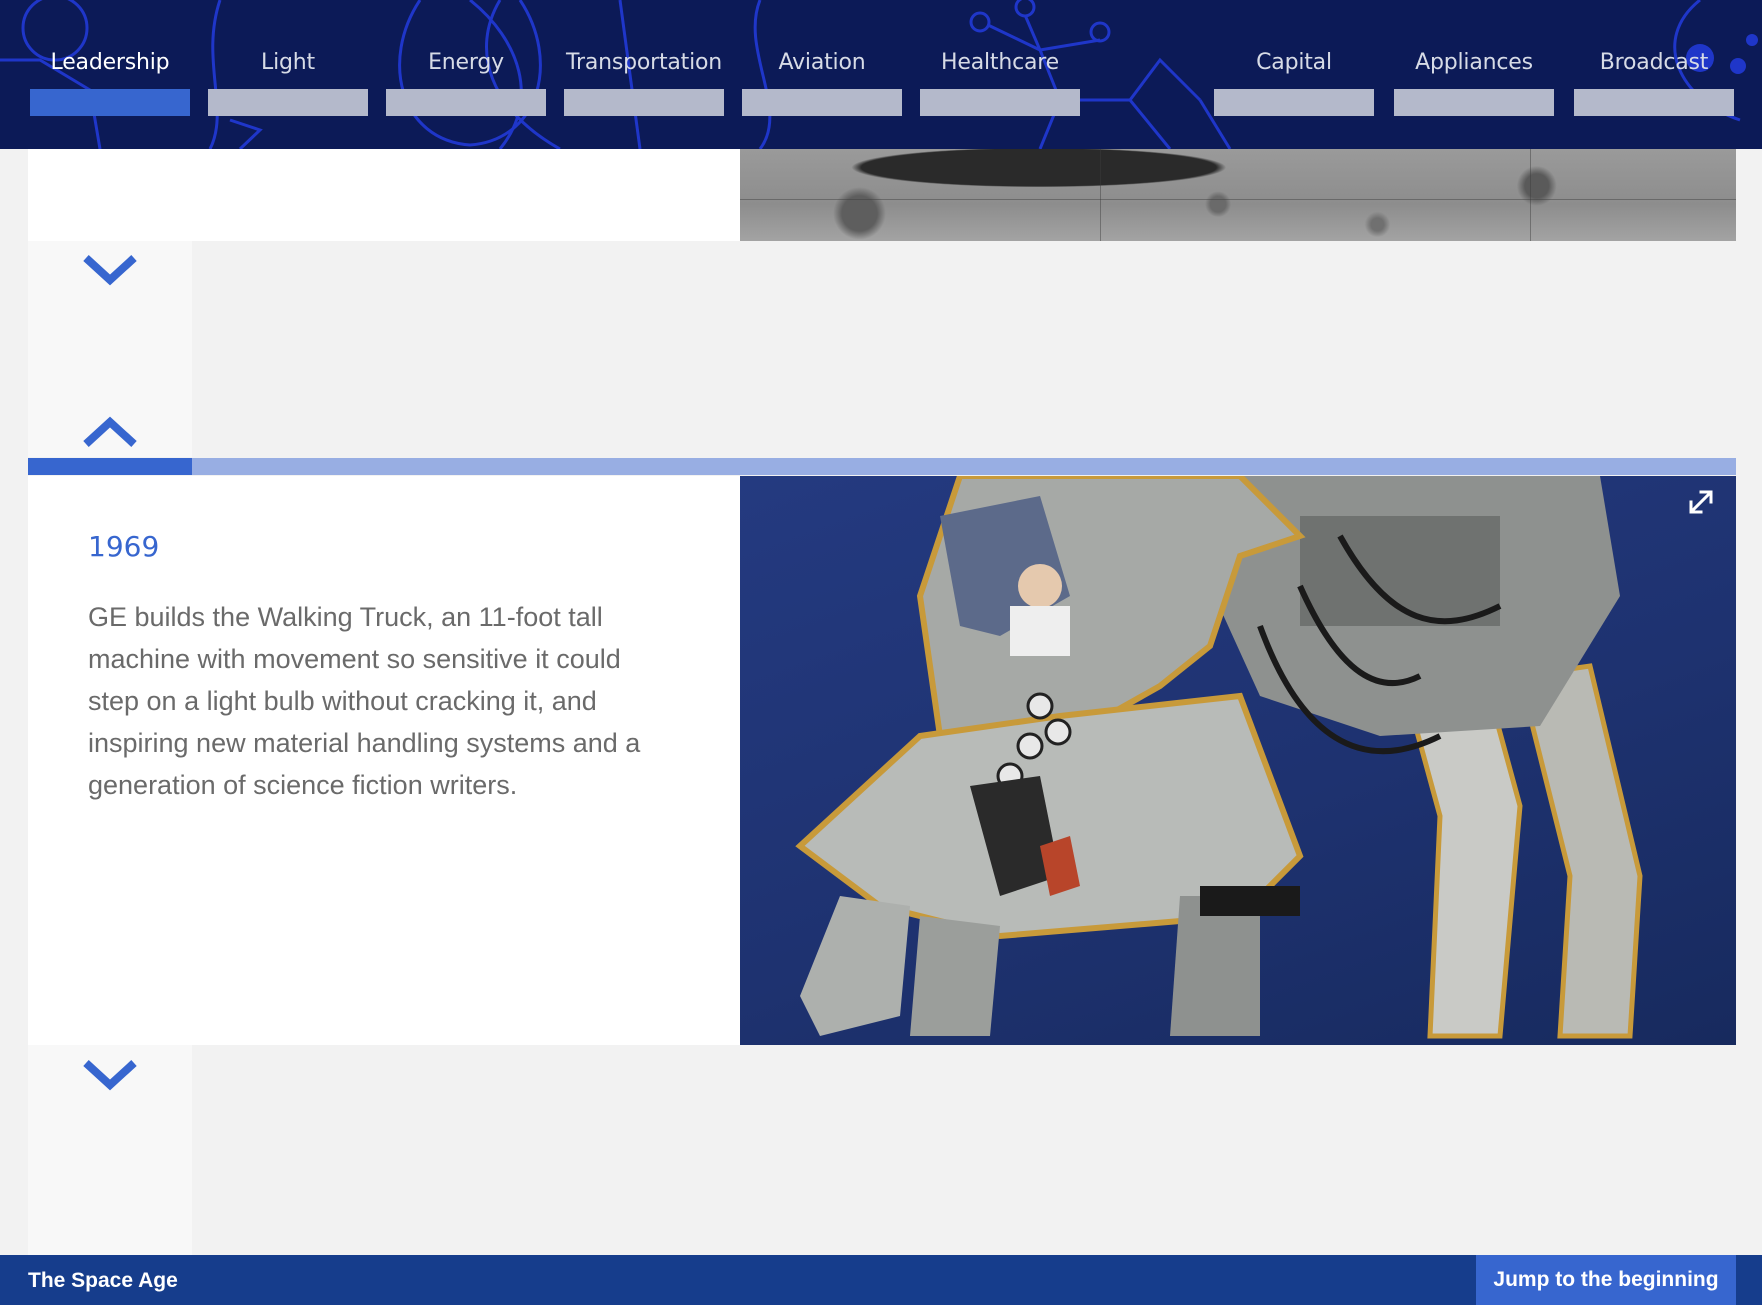 The width and height of the screenshot is (1762, 1305). I want to click on timeline-progress-fill, so click(110, 466).